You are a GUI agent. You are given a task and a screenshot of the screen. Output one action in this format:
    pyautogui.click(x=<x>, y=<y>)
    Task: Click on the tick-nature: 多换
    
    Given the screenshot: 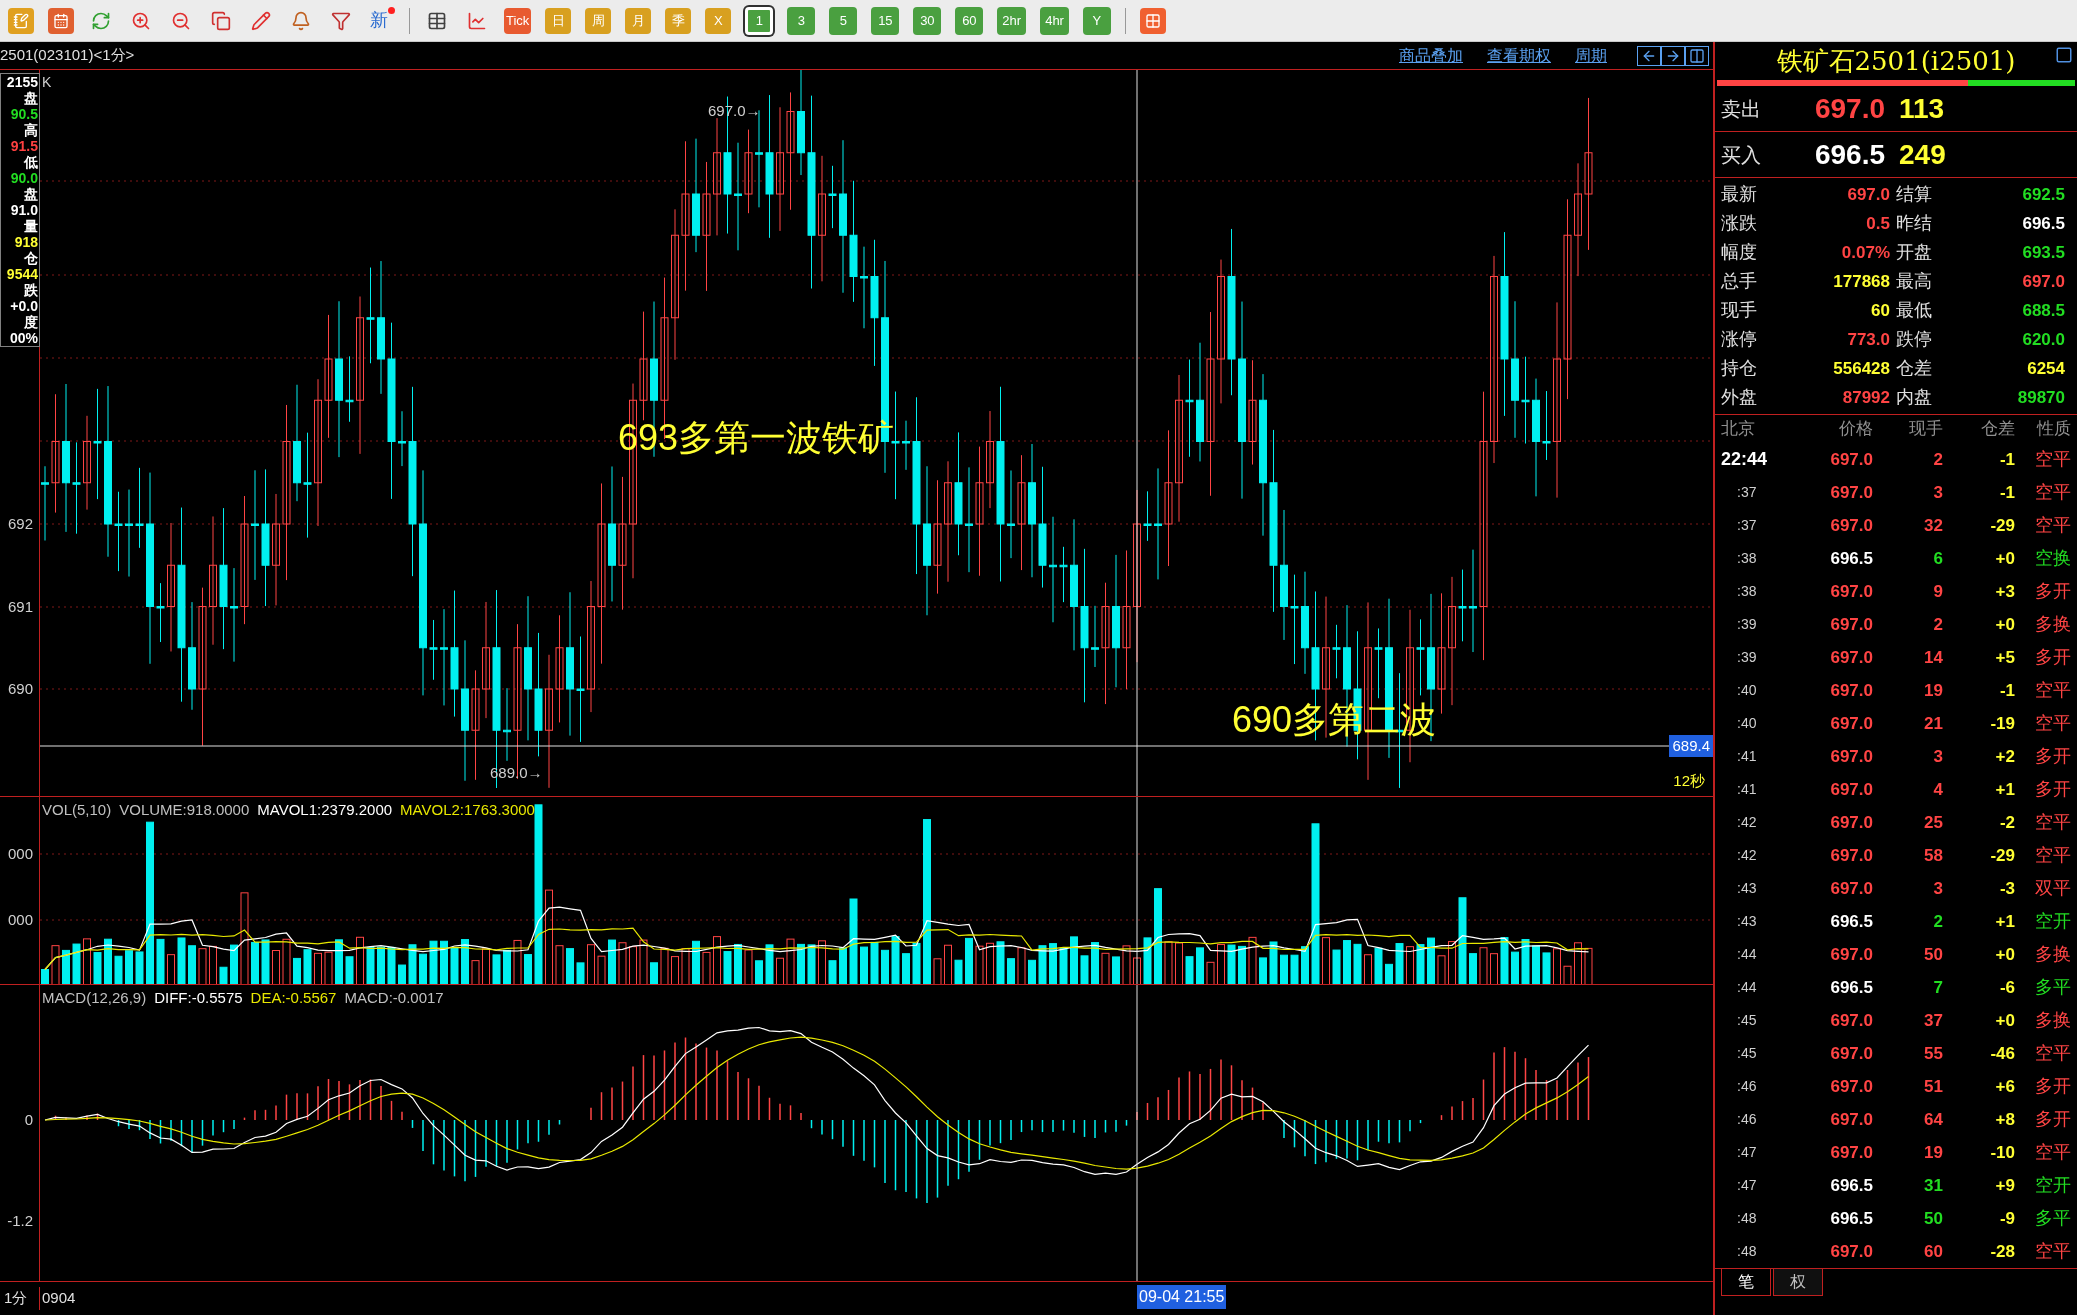 What is the action you would take?
    pyautogui.click(x=2052, y=624)
    